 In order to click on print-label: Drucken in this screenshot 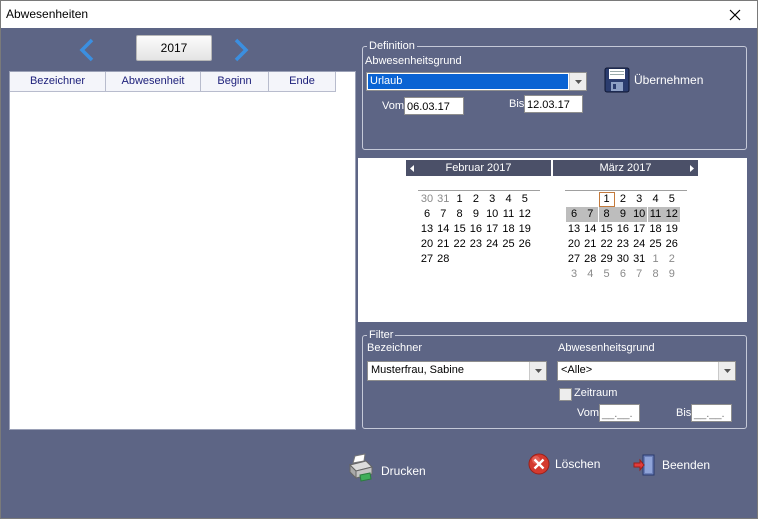, I will do `click(403, 471)`.